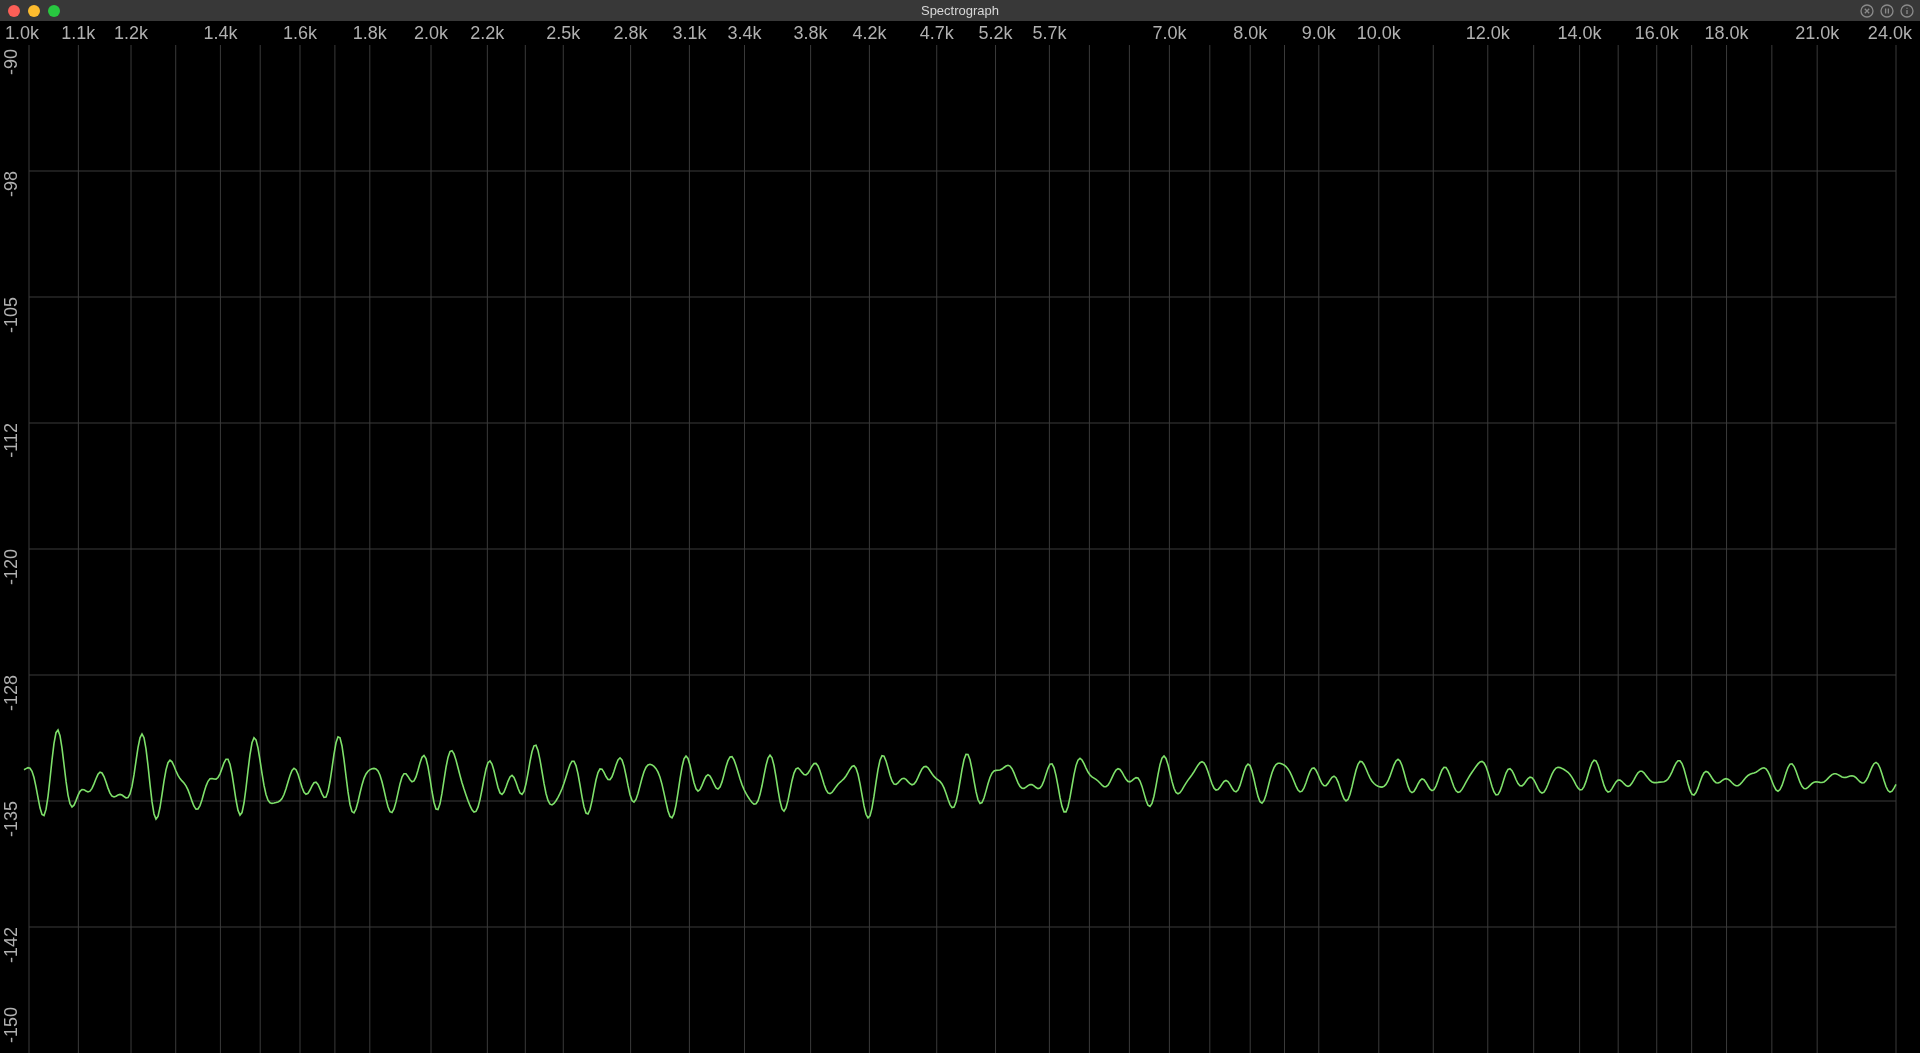 The image size is (1920, 1053). I want to click on frequency-label: 5.2k, so click(995, 33).